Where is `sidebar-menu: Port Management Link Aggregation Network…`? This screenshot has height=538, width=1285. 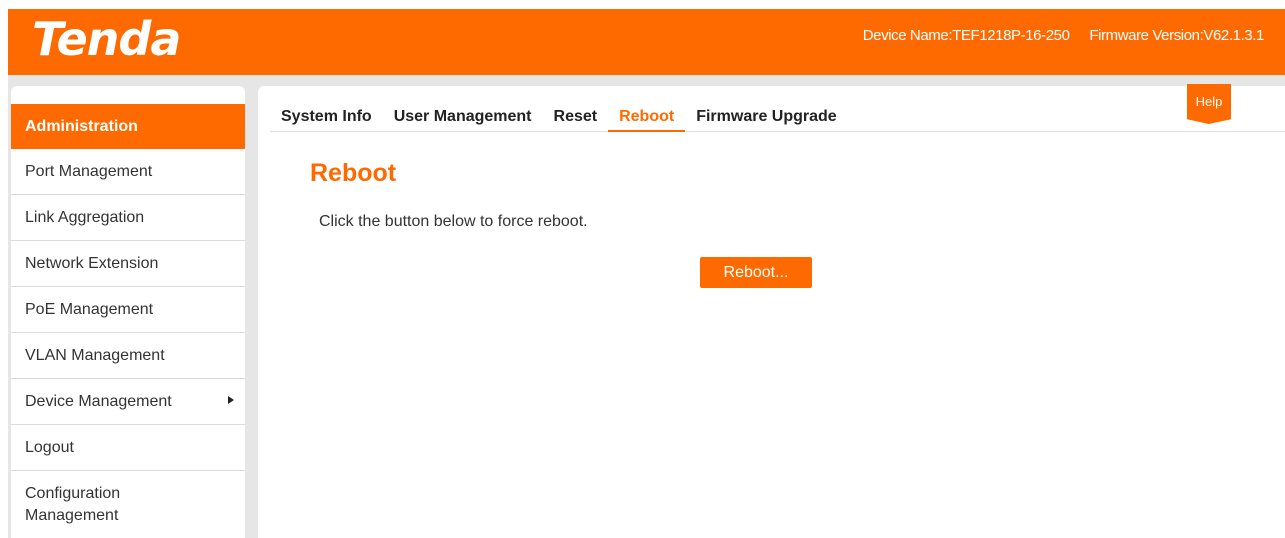
sidebar-menu: Port Management Link Aggregation Network… is located at coordinates (128, 343).